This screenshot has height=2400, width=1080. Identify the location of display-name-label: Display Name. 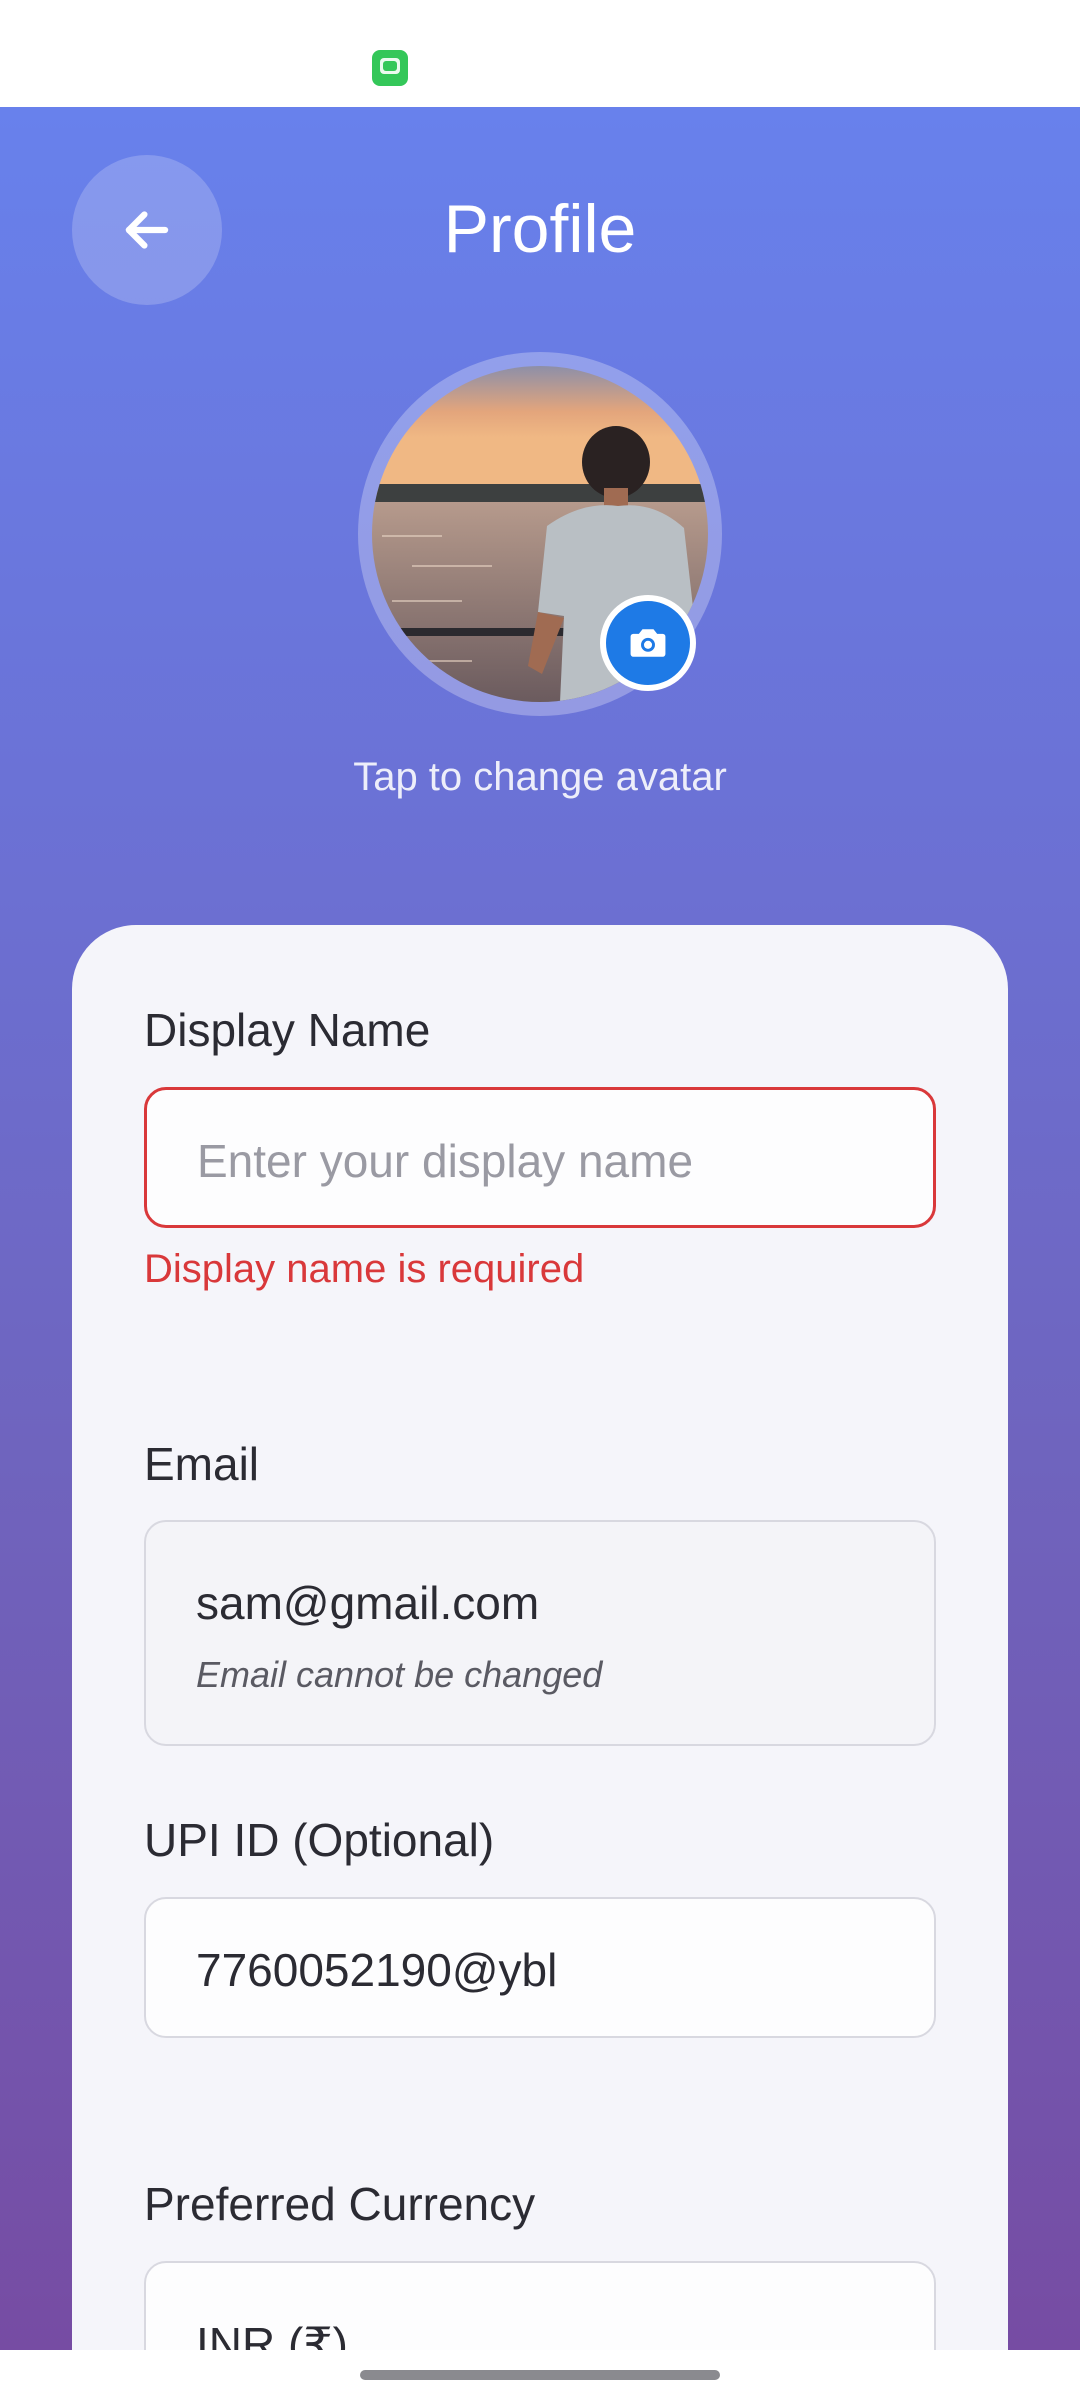
(287, 1030).